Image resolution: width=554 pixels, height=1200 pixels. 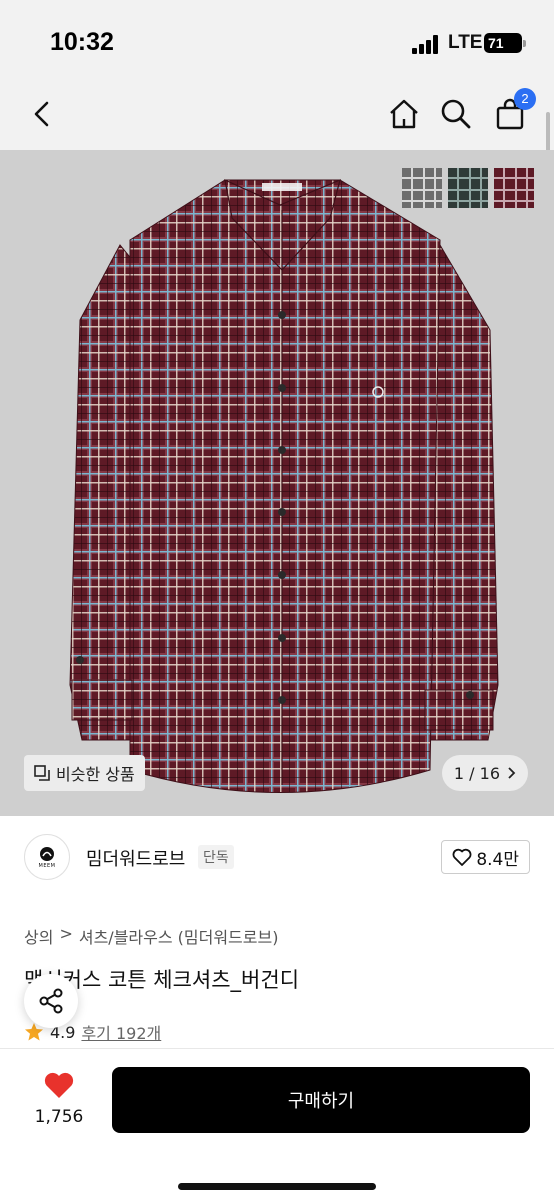 What do you see at coordinates (514, 188) in the screenshot?
I see `thumbnail-burgundy` at bounding box center [514, 188].